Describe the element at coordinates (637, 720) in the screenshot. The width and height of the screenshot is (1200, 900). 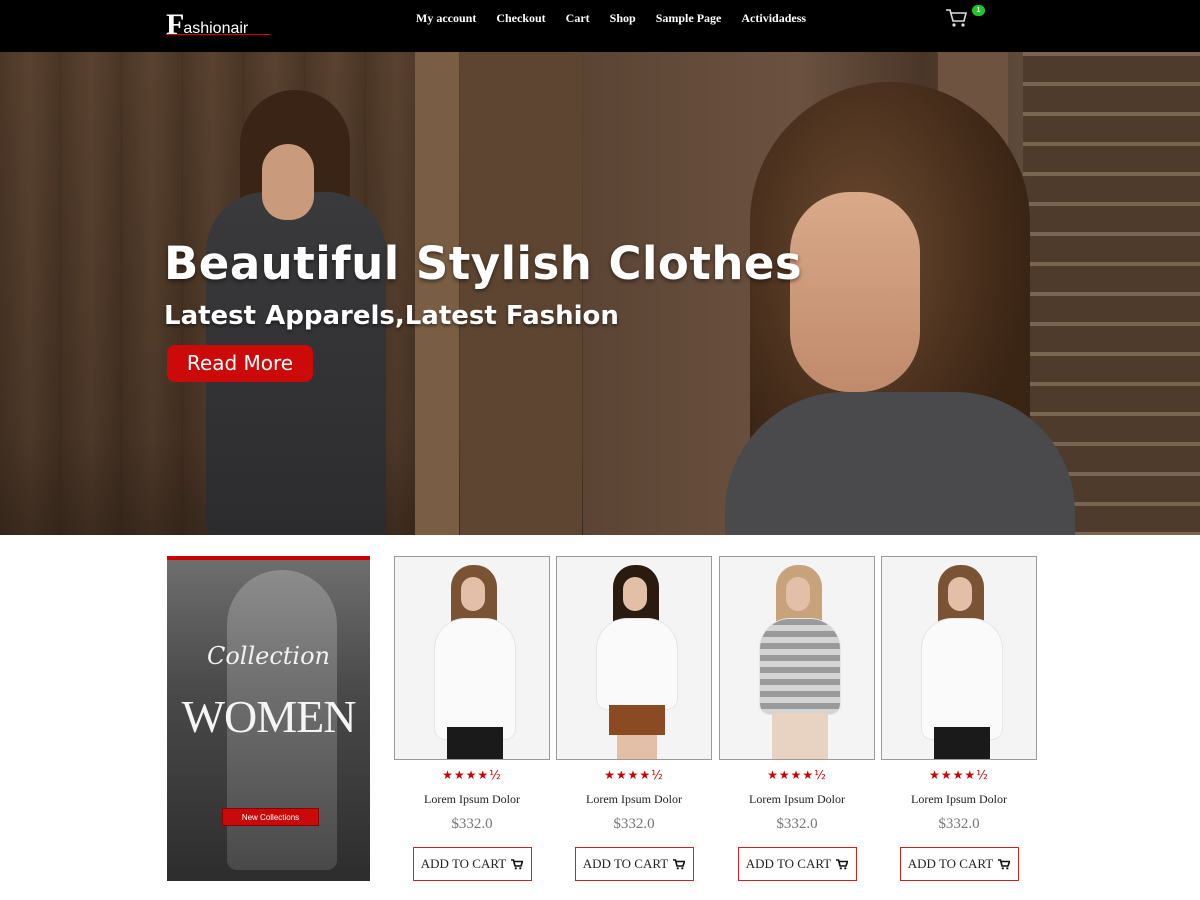
I see `model-shorts` at that location.